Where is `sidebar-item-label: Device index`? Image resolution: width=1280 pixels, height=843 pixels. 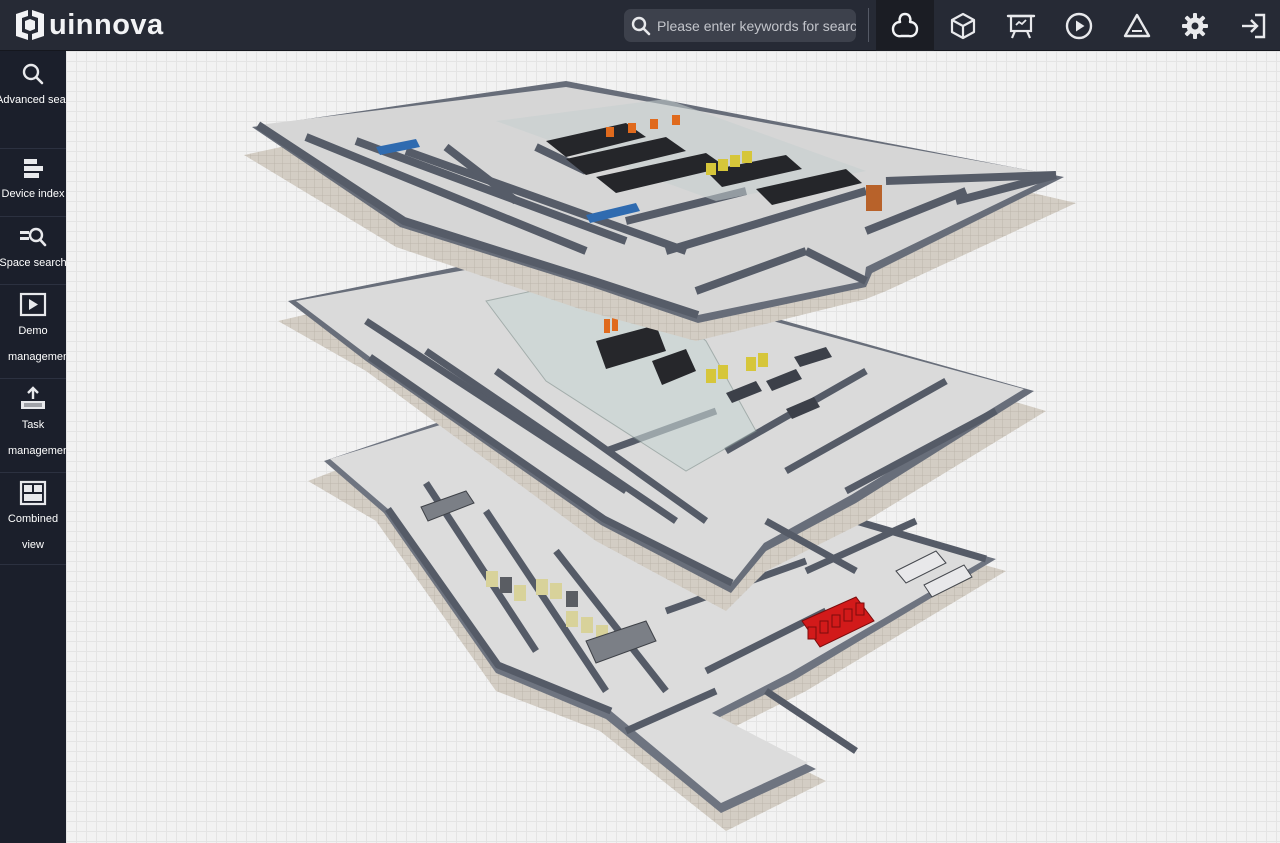
sidebar-item-label: Device index is located at coordinates (33, 194).